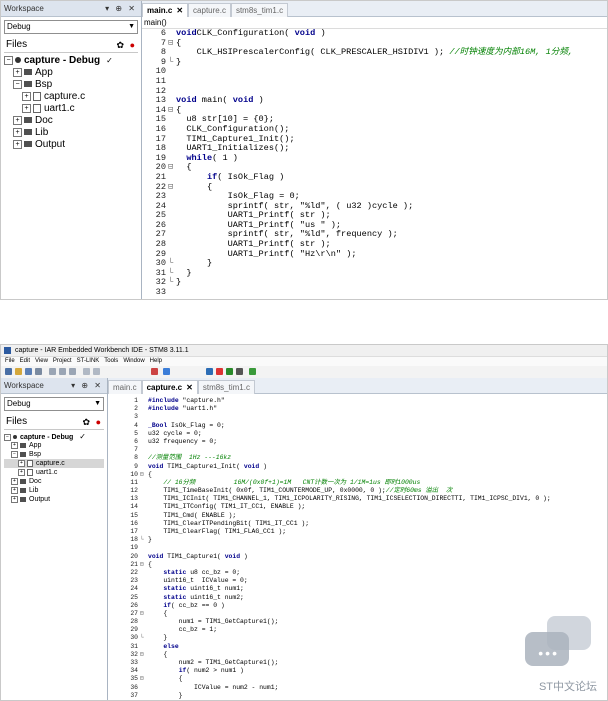 Image resolution: width=608 pixels, height=701 pixels. What do you see at coordinates (154, 371) in the screenshot?
I see `breakpoint-icon` at bounding box center [154, 371].